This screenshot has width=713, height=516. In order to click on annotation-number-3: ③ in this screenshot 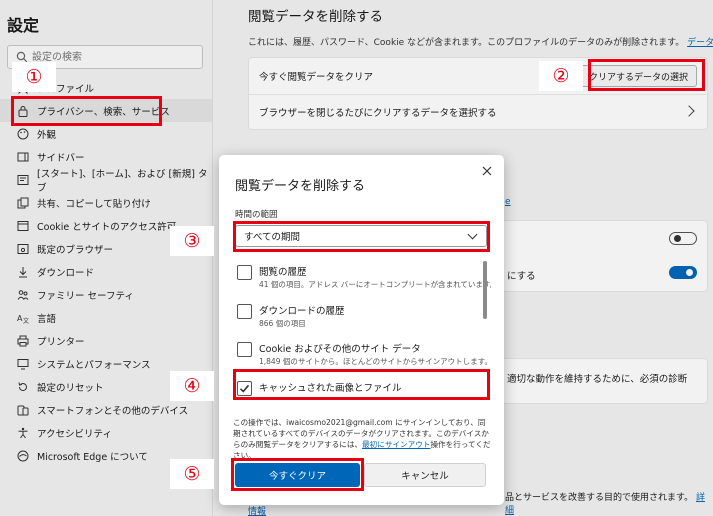, I will do `click(192, 241)`.